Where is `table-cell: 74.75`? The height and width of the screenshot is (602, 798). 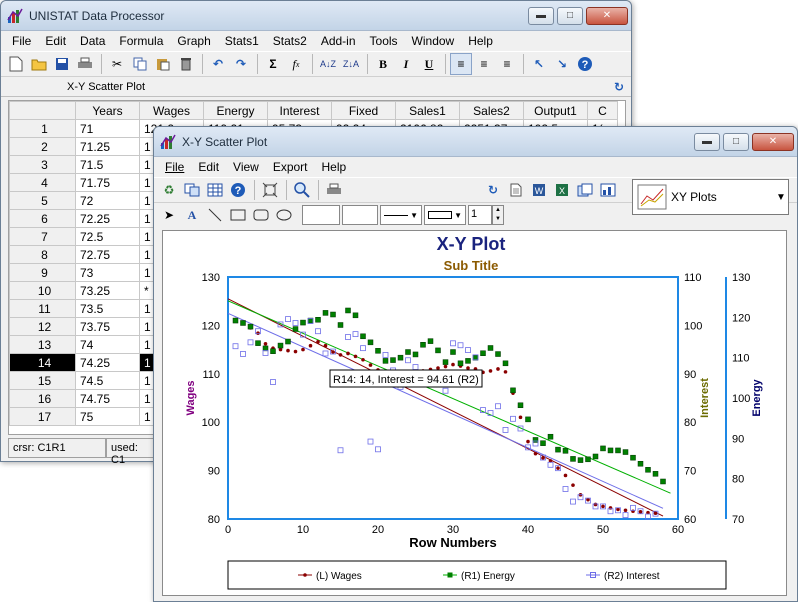
table-cell: 74.75 is located at coordinates (107, 398).